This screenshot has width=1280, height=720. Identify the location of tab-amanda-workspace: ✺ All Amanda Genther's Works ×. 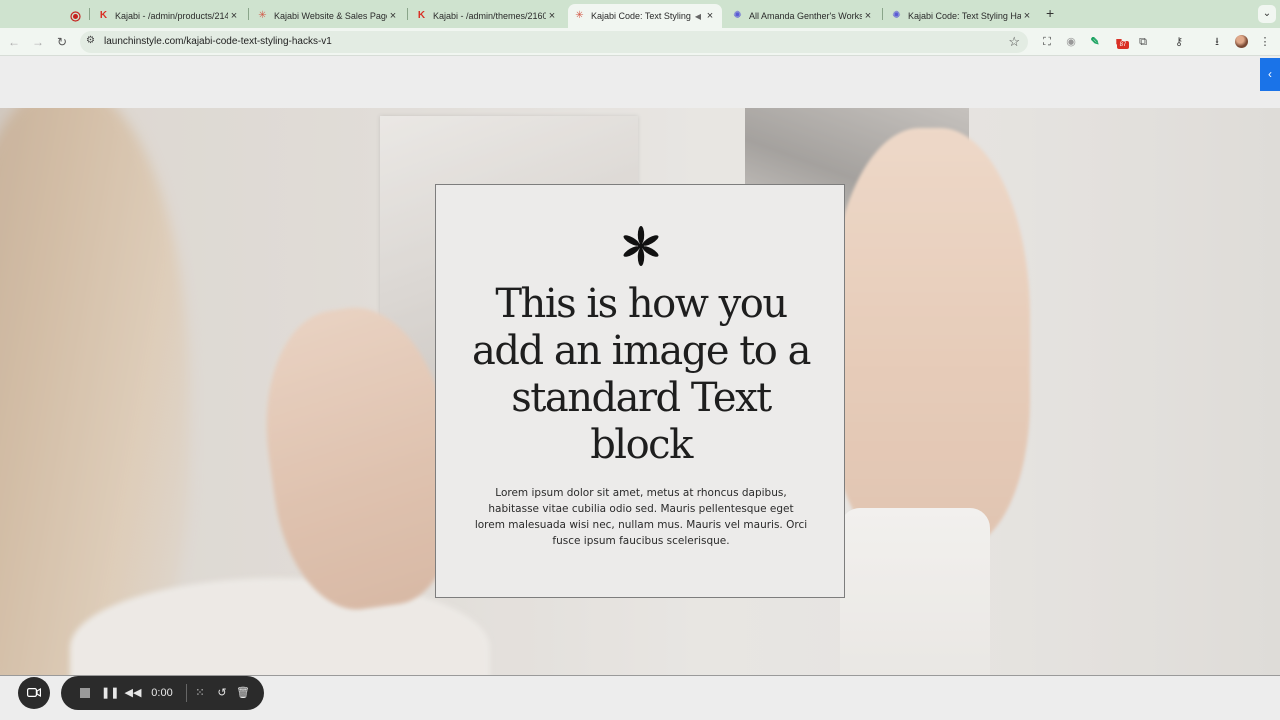
(803, 16).